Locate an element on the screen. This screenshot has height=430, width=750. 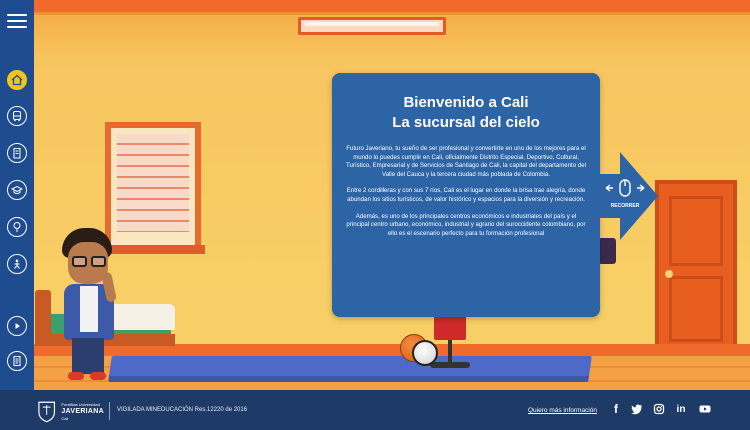
person-slide-icon is located at coordinates (17, 264).